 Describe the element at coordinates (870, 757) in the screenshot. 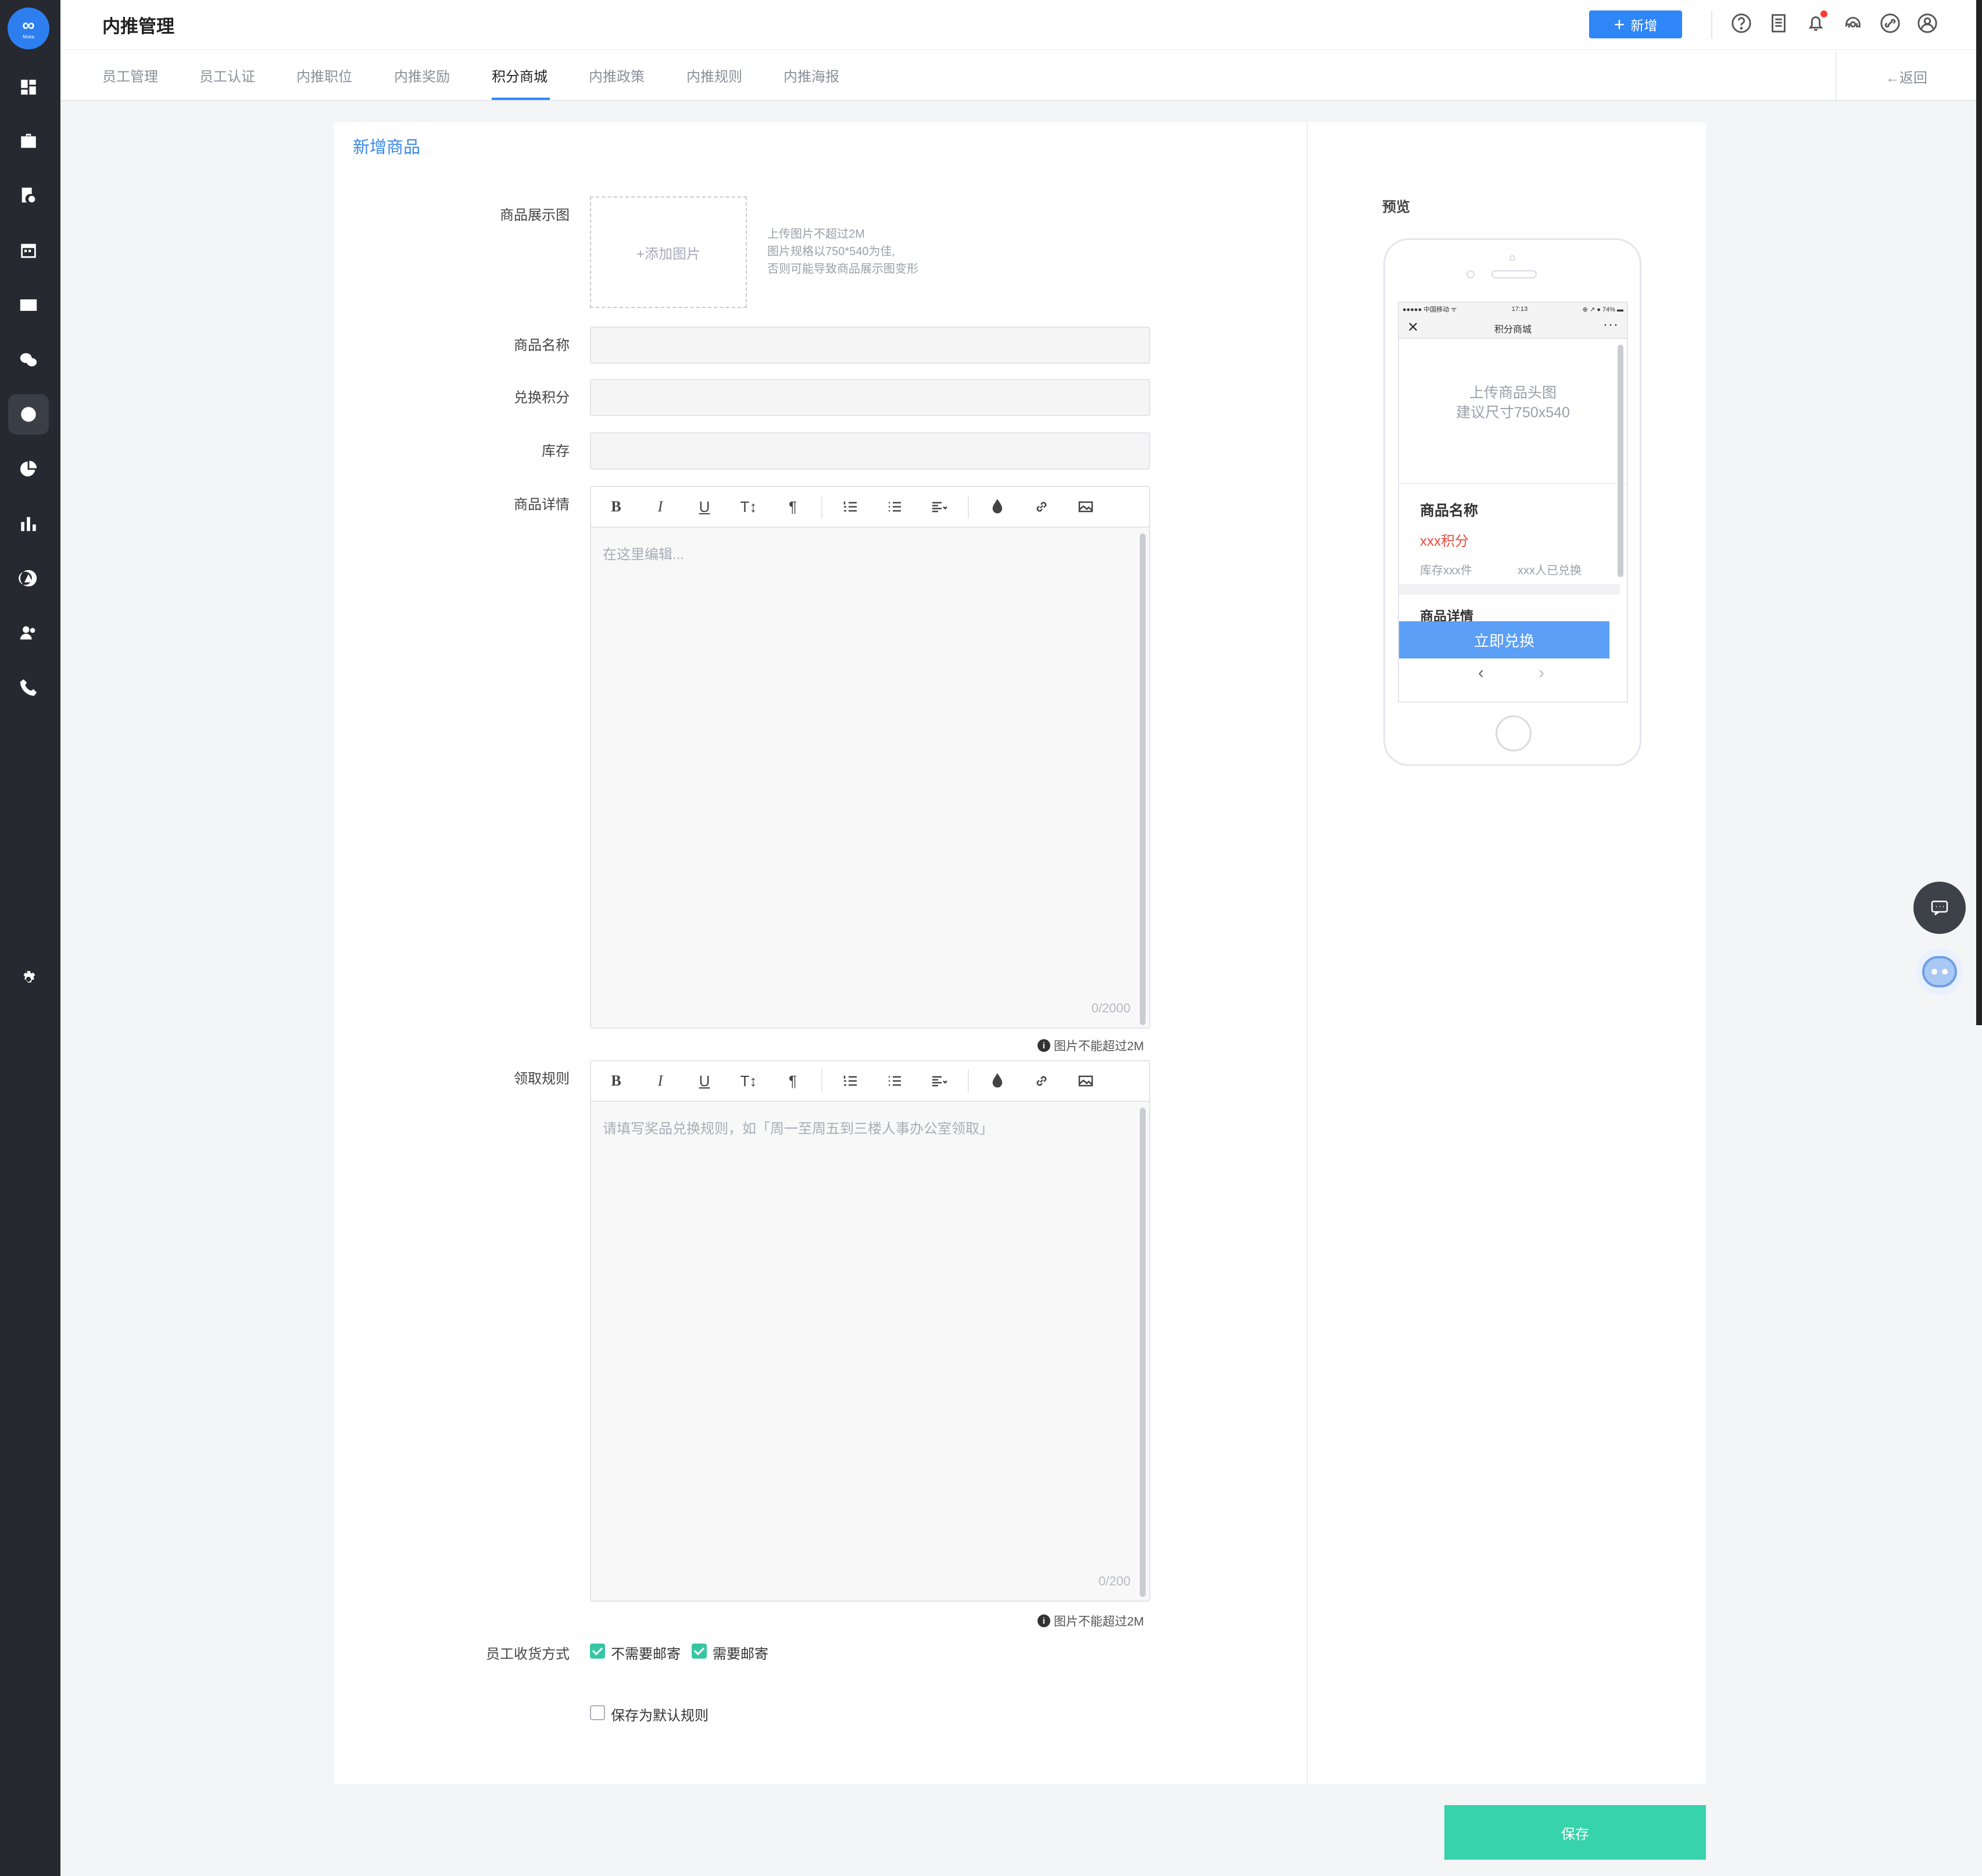

I see `detail-editor: B I U T↕ ¶ 在这里编辑... 0/2000` at that location.